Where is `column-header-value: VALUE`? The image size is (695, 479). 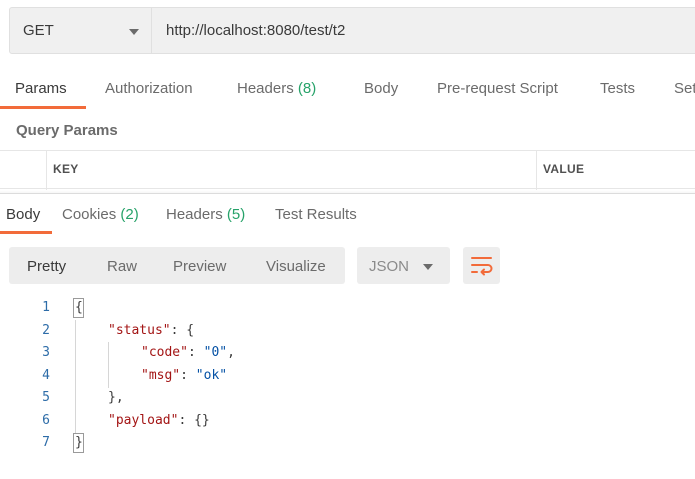 column-header-value: VALUE is located at coordinates (564, 169).